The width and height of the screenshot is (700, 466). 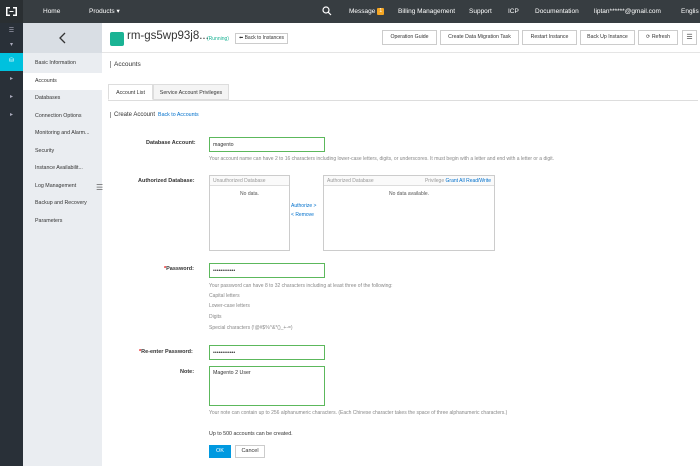 What do you see at coordinates (130, 92) in the screenshot?
I see `tab-account-list: Account List` at bounding box center [130, 92].